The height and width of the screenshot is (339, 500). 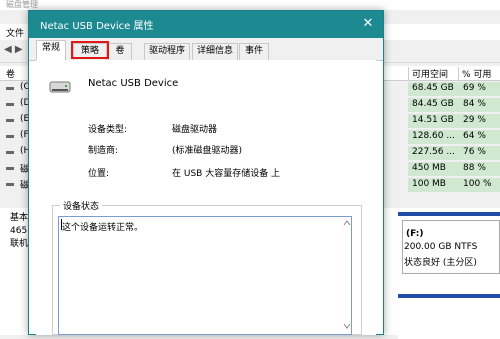 I want to click on percent-free-value: 76 %, so click(x=474, y=152).